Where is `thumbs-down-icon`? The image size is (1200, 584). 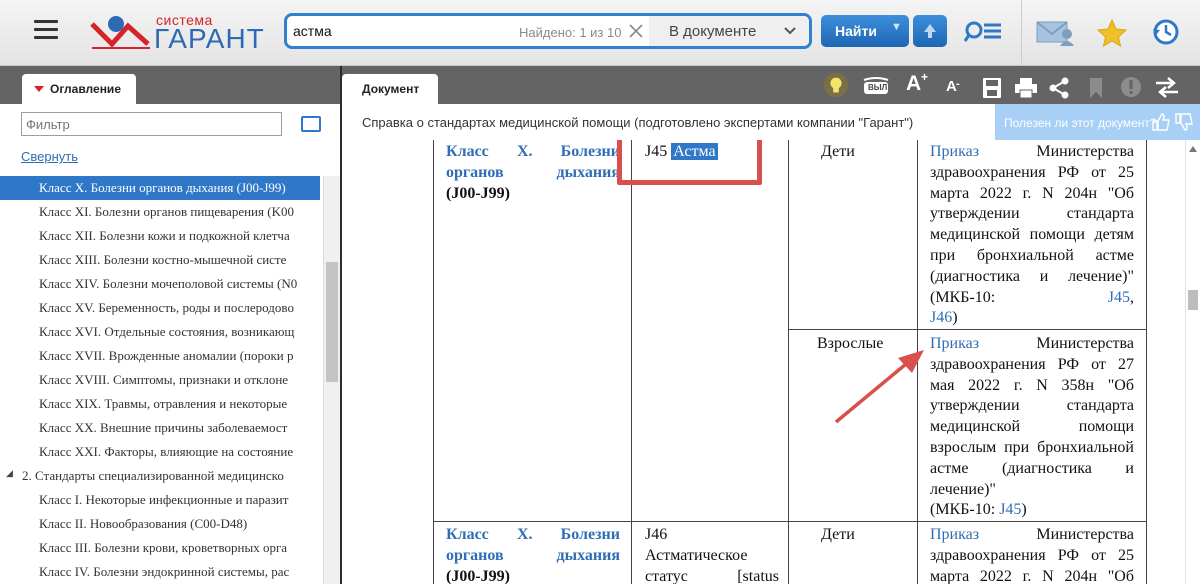
thumbs-down-icon is located at coordinates (1184, 122).